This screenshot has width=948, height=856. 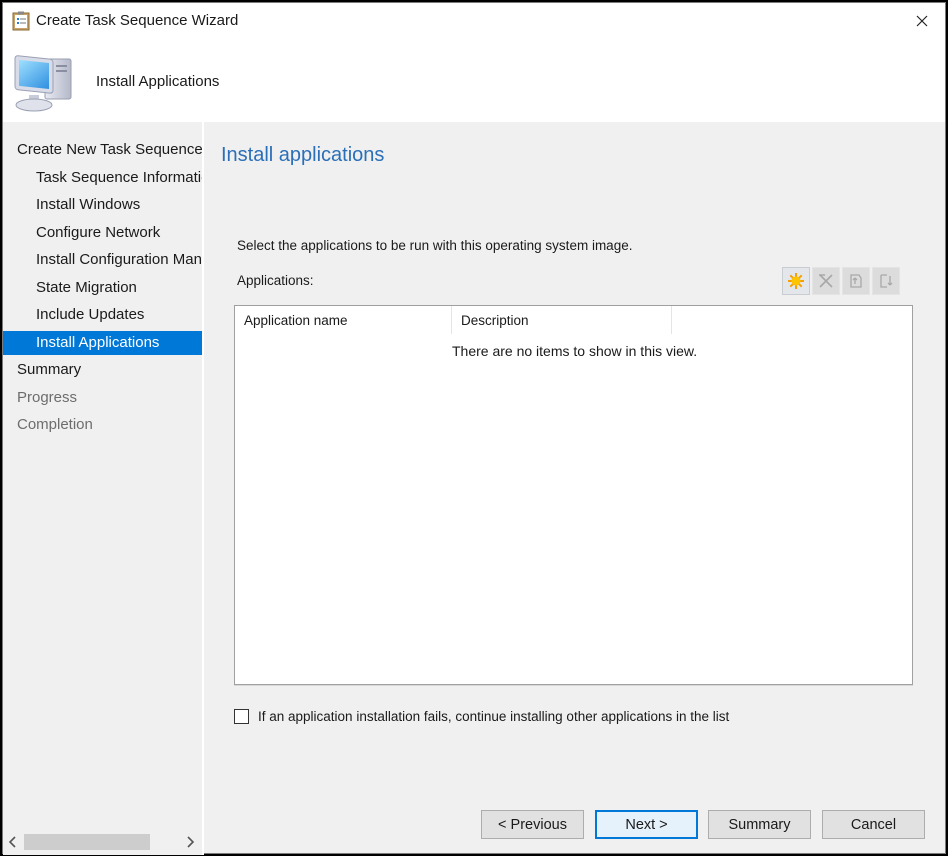 I want to click on window-title: Create Task Sequence Wizard, so click(x=137, y=20).